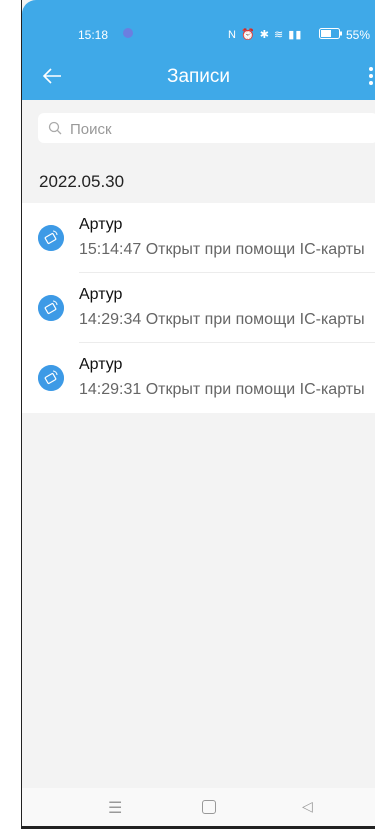 This screenshot has height=829, width=375. I want to click on system-nav-bar: ☰ ◁, so click(198, 807).